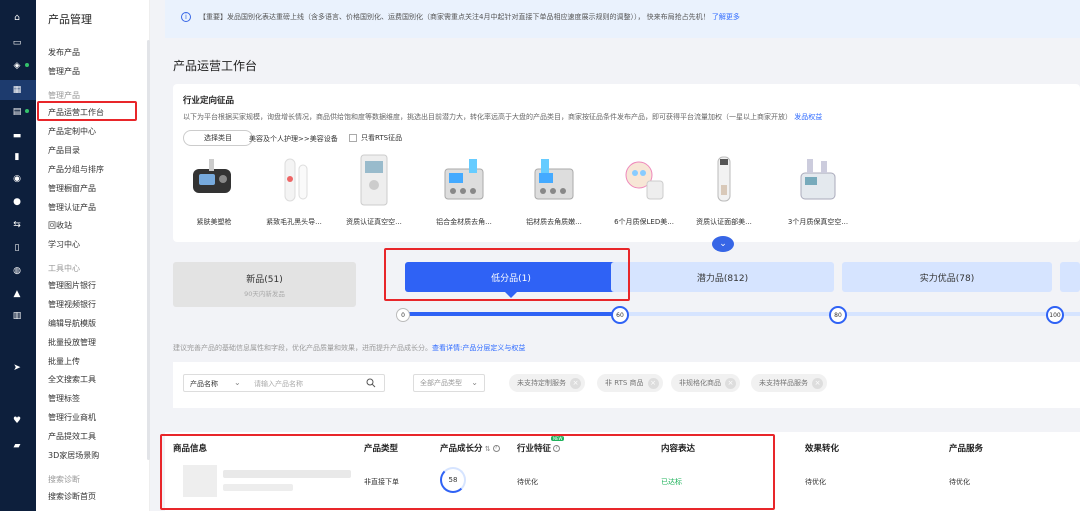  Describe the element at coordinates (278, 384) in the screenshot. I see `search-placeholder: 请输入产品名称` at that location.